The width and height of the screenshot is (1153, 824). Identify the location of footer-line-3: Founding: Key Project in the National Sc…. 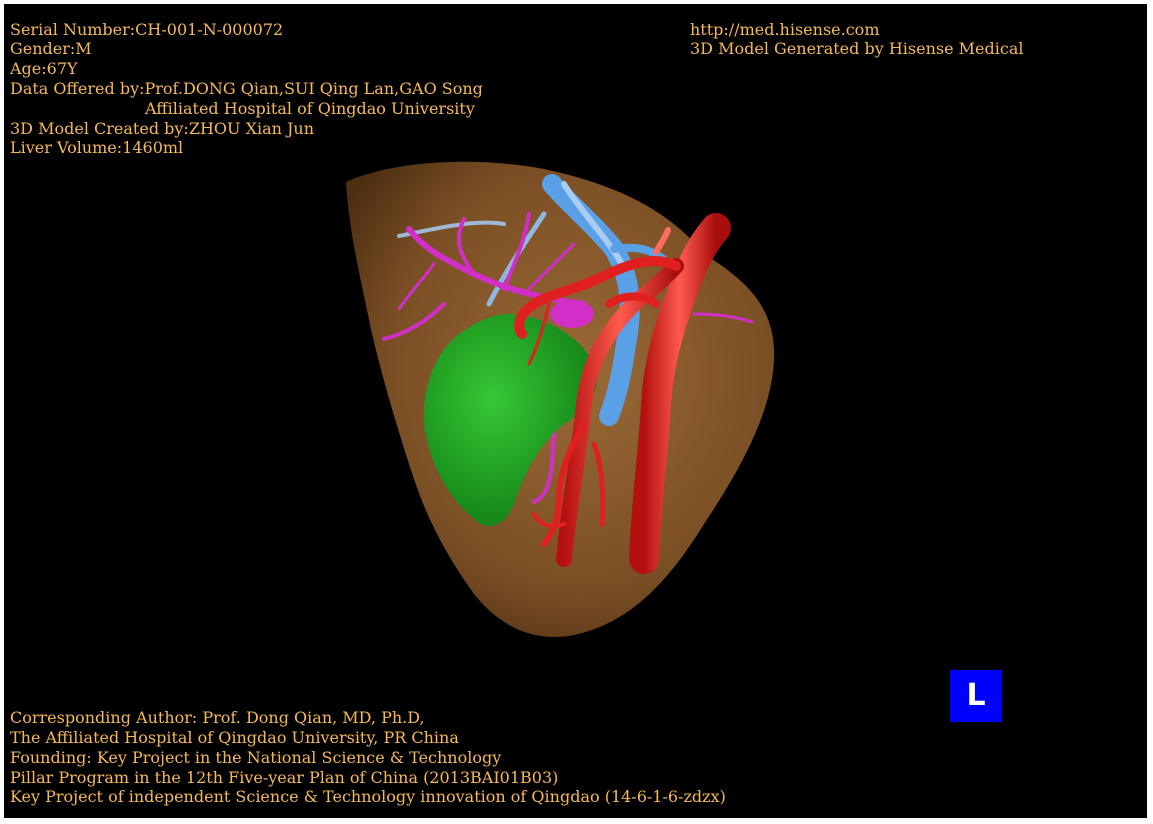
(256, 757).